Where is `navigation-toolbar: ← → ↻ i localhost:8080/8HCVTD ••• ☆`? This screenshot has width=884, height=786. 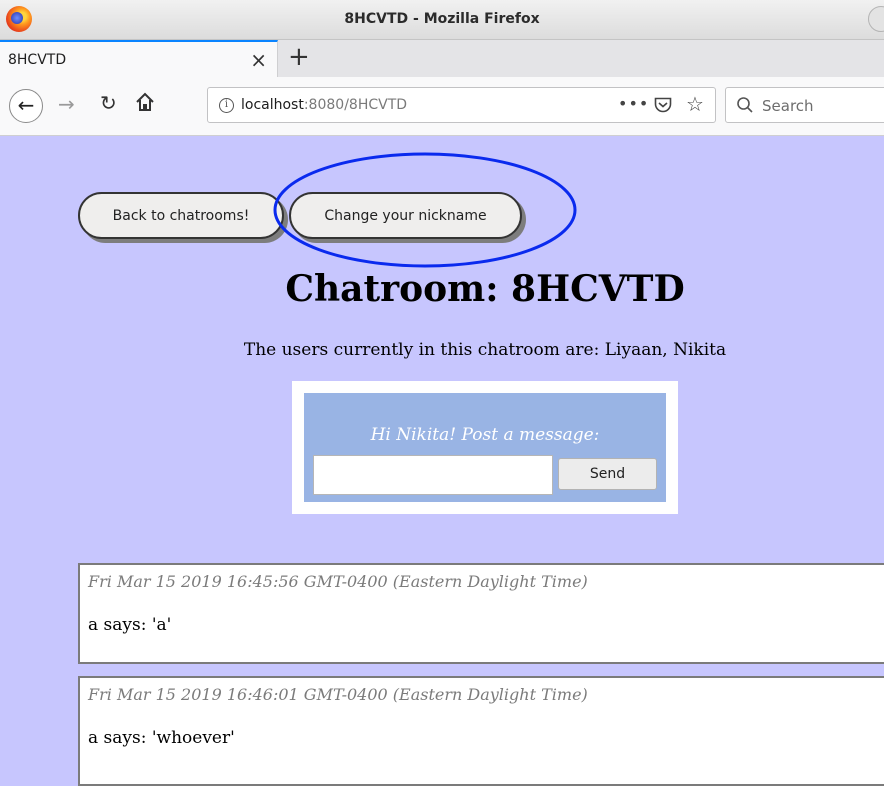 navigation-toolbar: ← → ↻ i localhost:8080/8HCVTD ••• ☆ is located at coordinates (442, 106).